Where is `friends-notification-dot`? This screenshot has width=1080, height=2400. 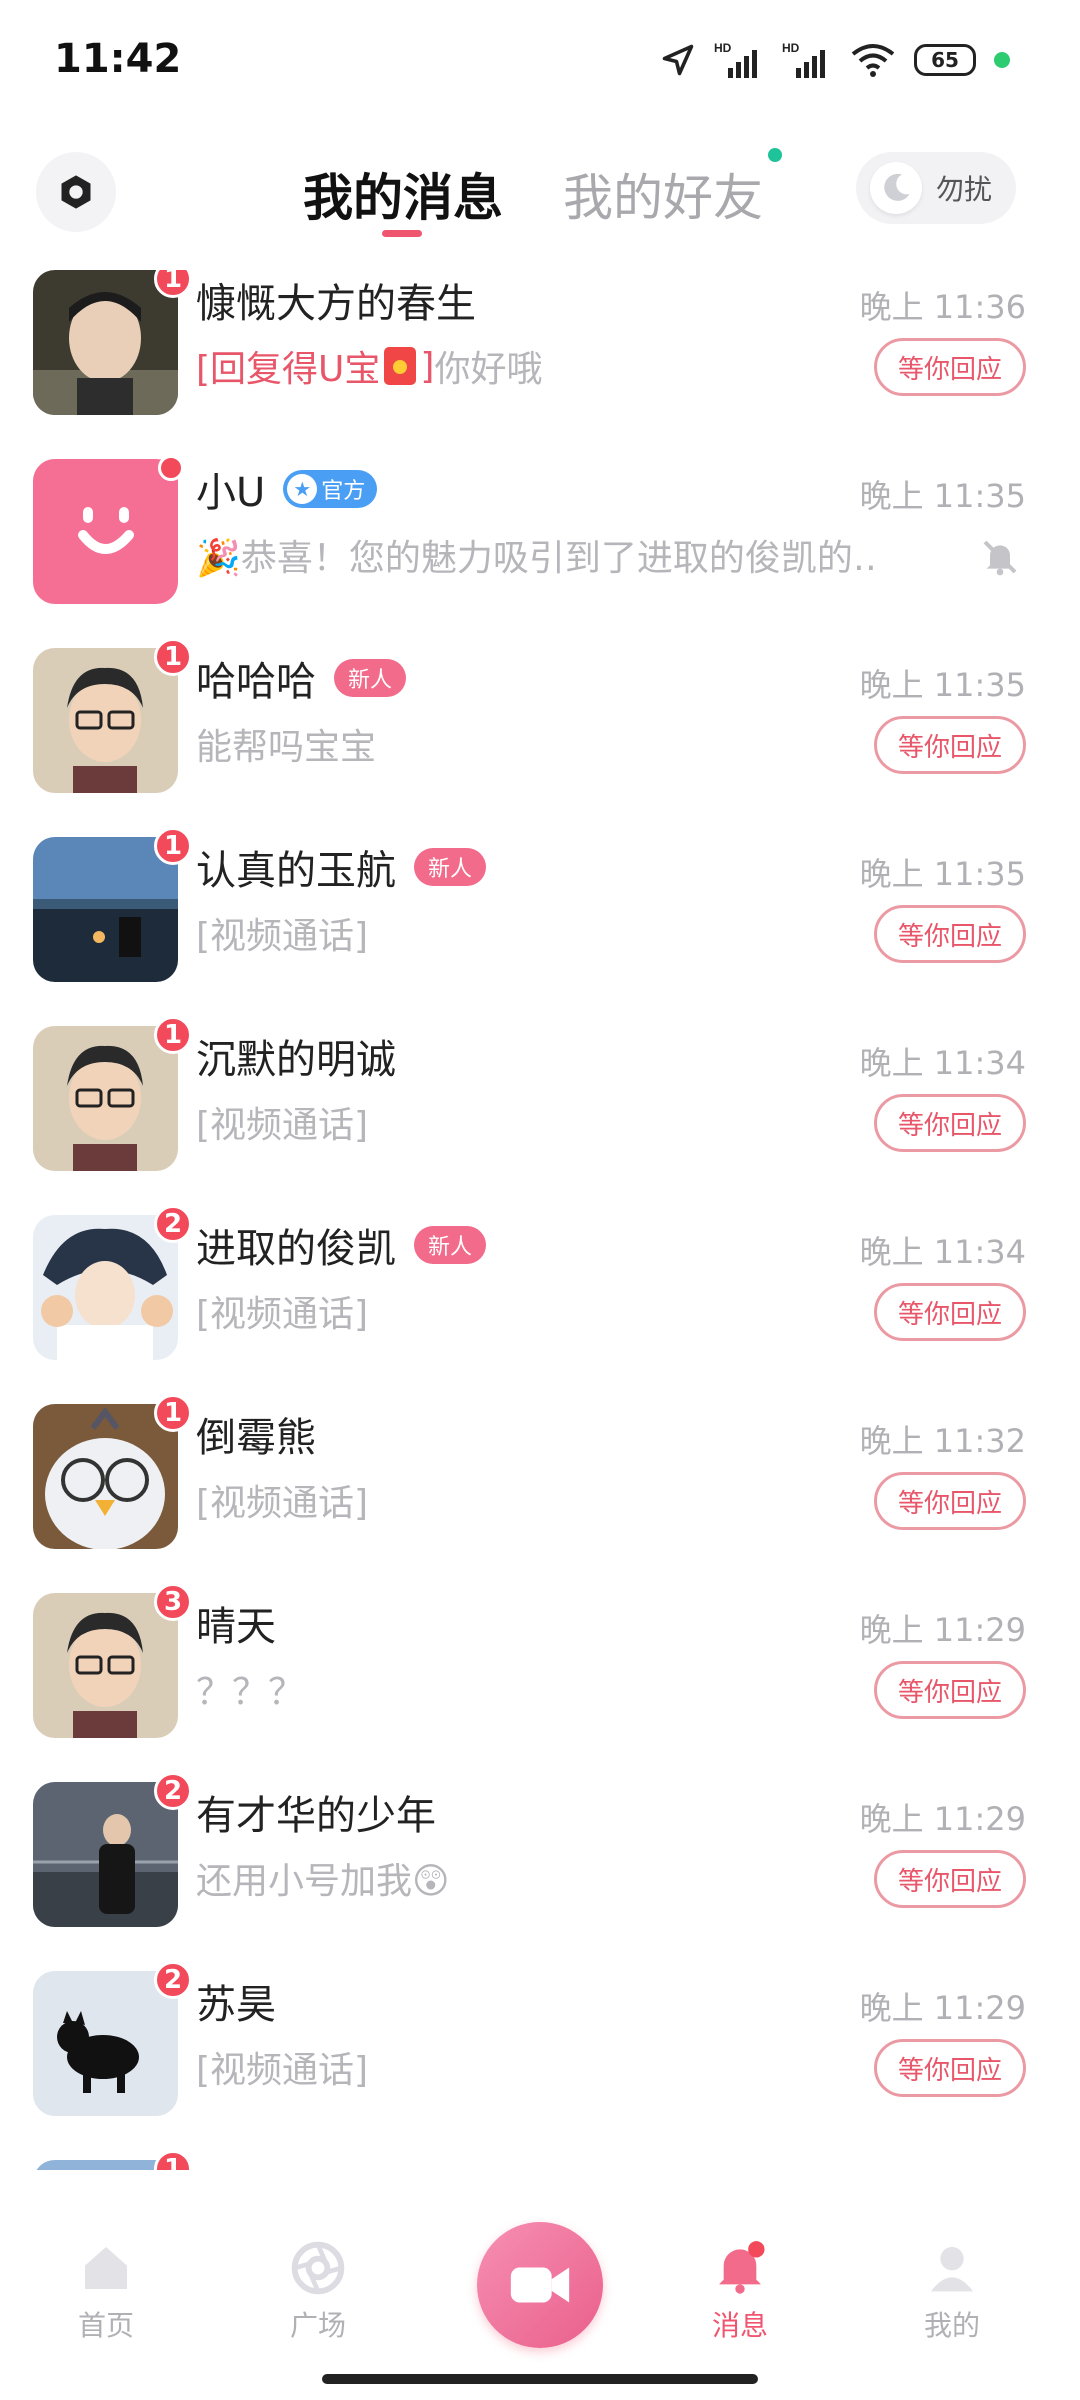
friends-notification-dot is located at coordinates (775, 155).